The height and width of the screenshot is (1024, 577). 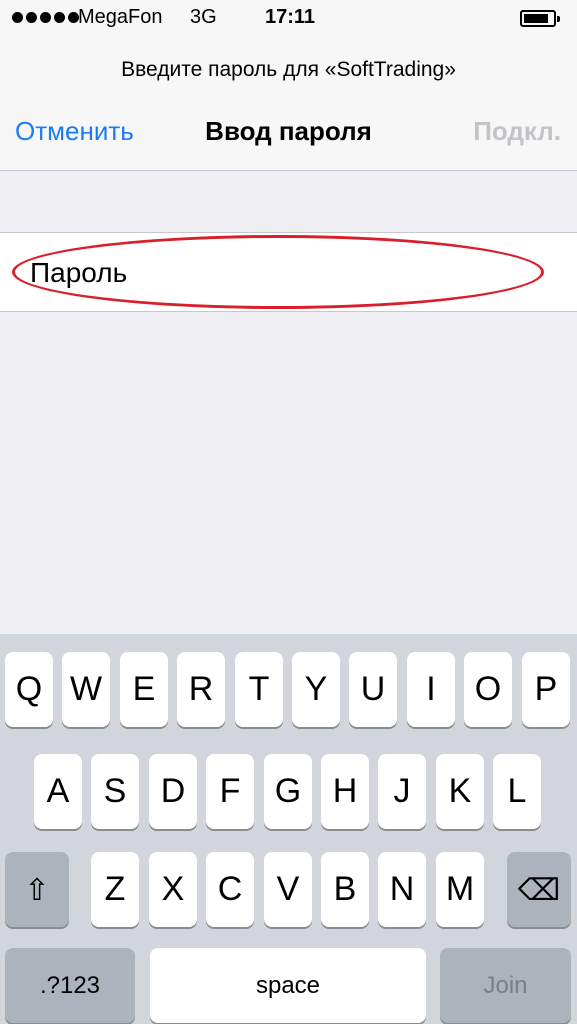 I want to click on space-key: space, so click(x=288, y=985).